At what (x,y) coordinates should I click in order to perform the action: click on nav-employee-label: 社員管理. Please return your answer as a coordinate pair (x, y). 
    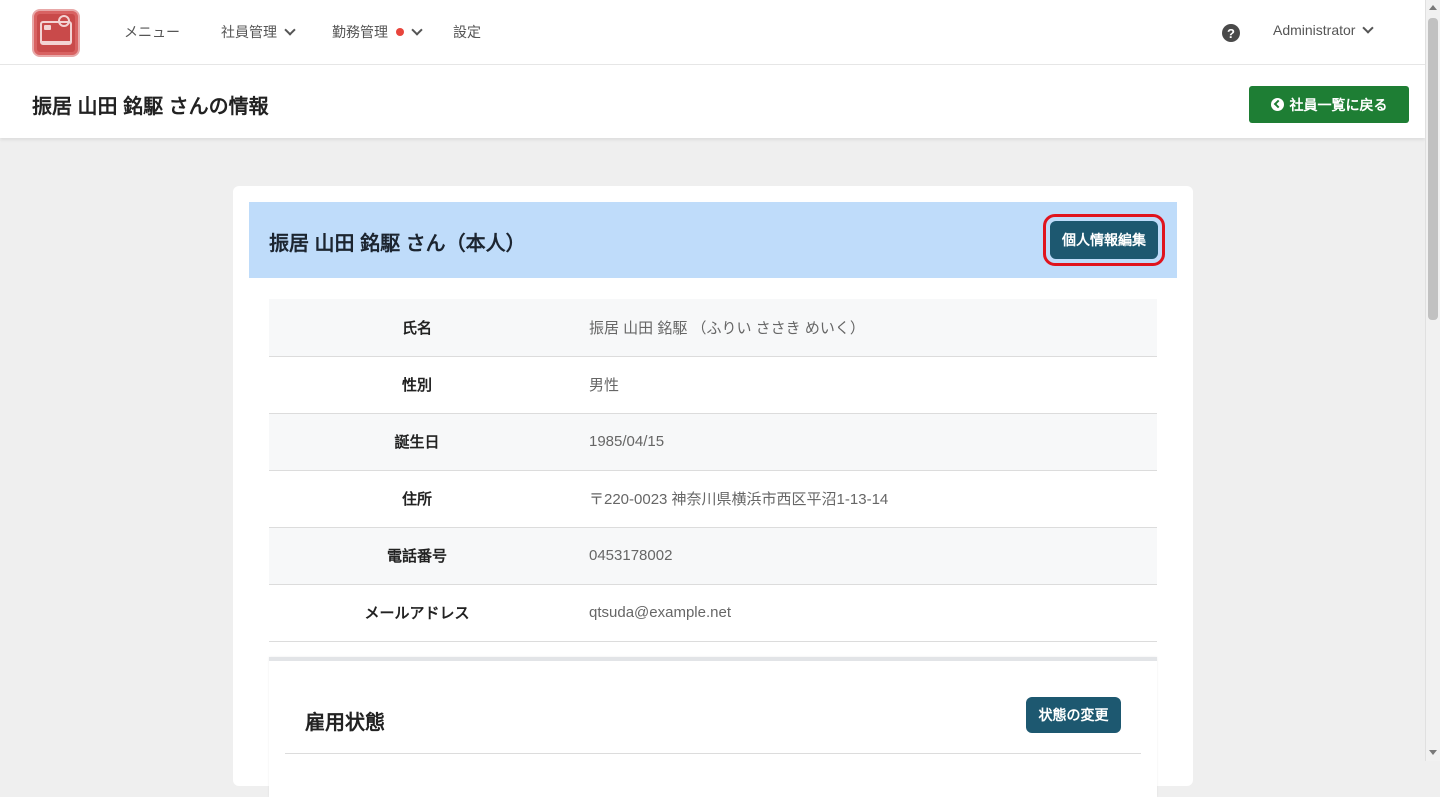
    Looking at the image, I should click on (249, 32).